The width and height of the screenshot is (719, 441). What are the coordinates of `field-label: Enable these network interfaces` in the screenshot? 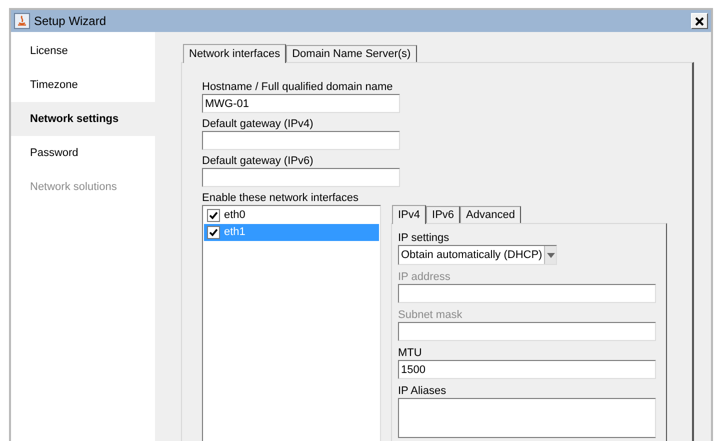 It's located at (281, 198).